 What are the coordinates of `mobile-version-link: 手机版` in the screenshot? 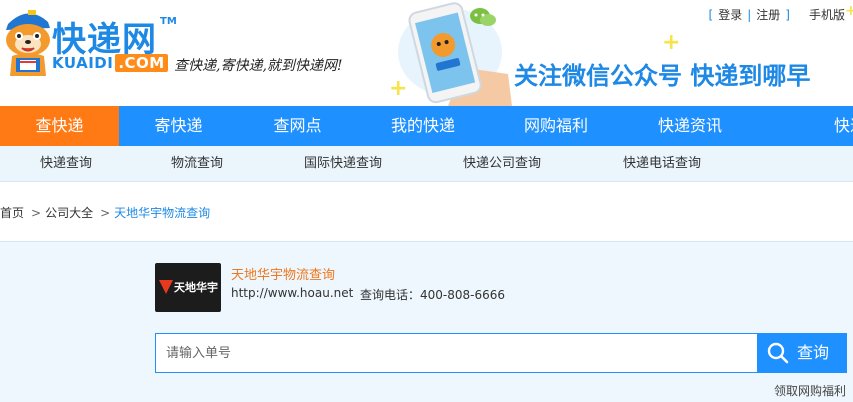 It's located at (827, 15).